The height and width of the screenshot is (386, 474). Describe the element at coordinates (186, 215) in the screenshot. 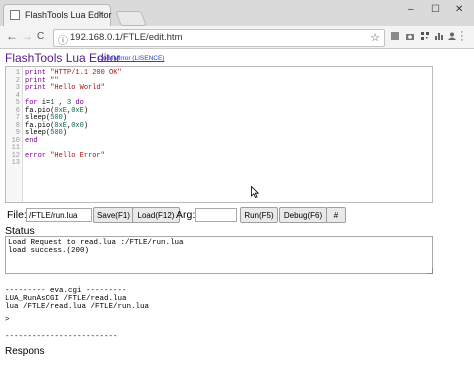

I see `arg-label: Arg:` at that location.